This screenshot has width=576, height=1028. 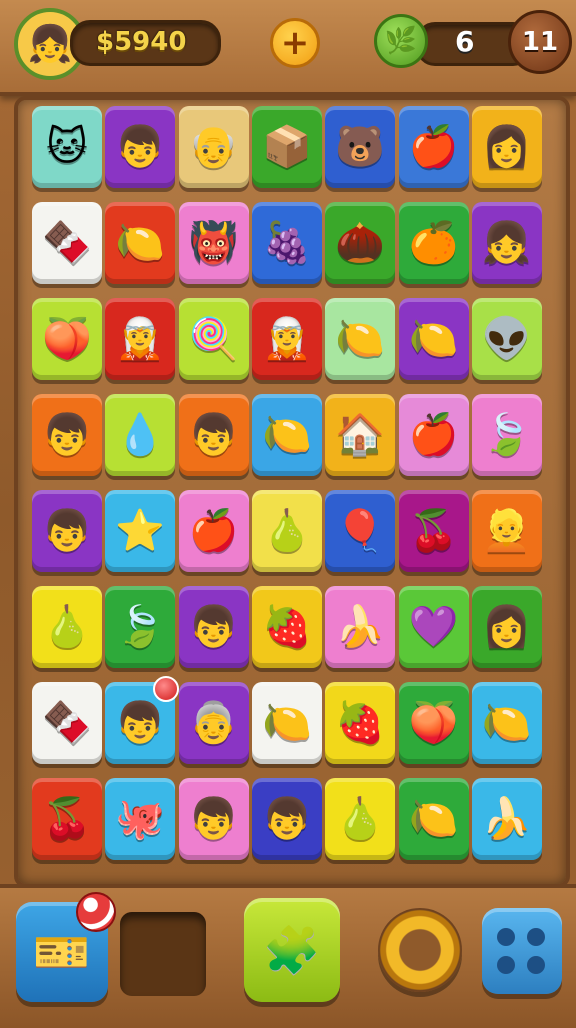 I want to click on tile-r4-c6: 👱, so click(x=506, y=531).